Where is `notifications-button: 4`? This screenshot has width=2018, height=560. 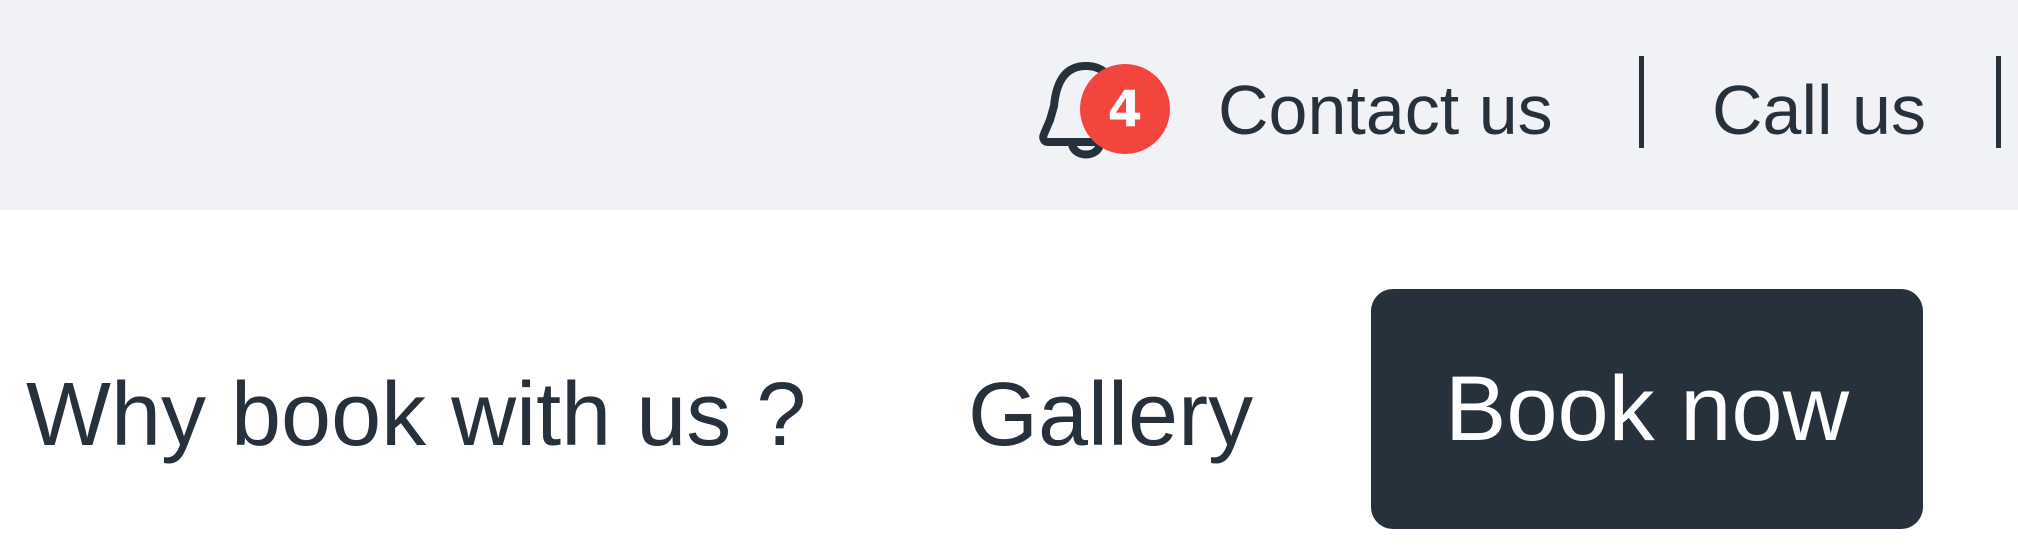 notifications-button: 4 is located at coordinates (1100, 110).